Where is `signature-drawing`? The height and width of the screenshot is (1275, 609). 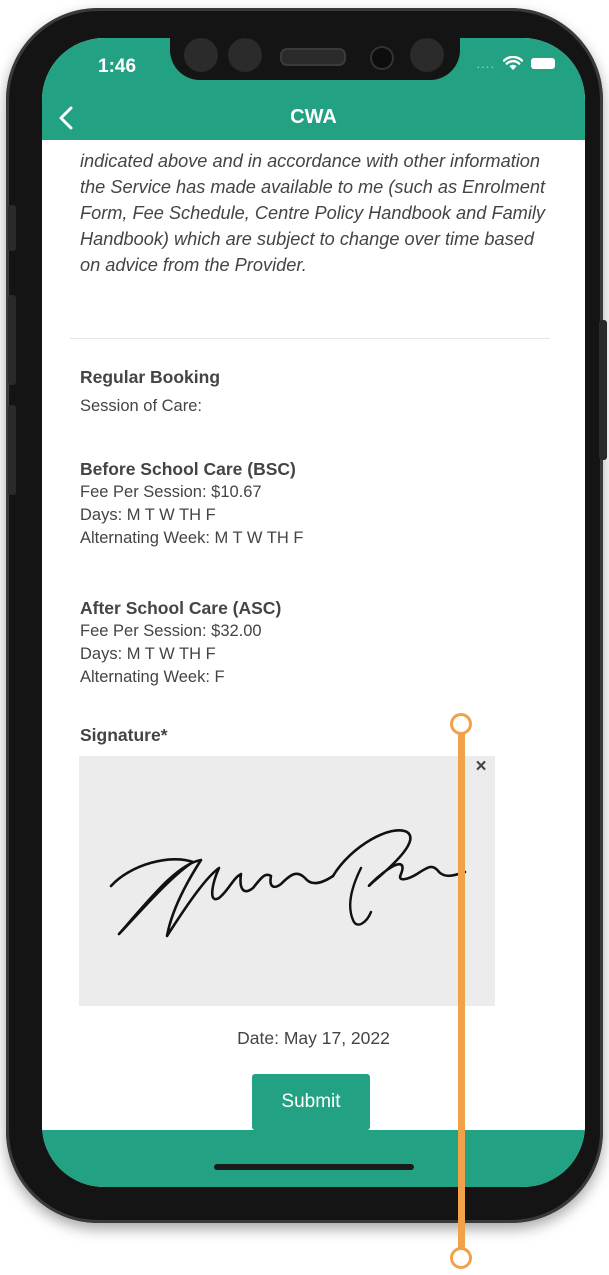 signature-drawing is located at coordinates (288, 883).